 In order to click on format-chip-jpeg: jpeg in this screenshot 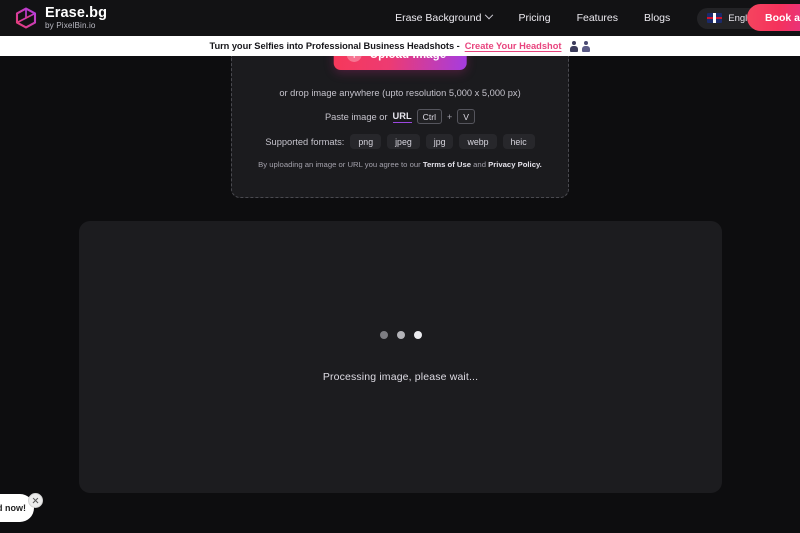, I will do `click(403, 141)`.